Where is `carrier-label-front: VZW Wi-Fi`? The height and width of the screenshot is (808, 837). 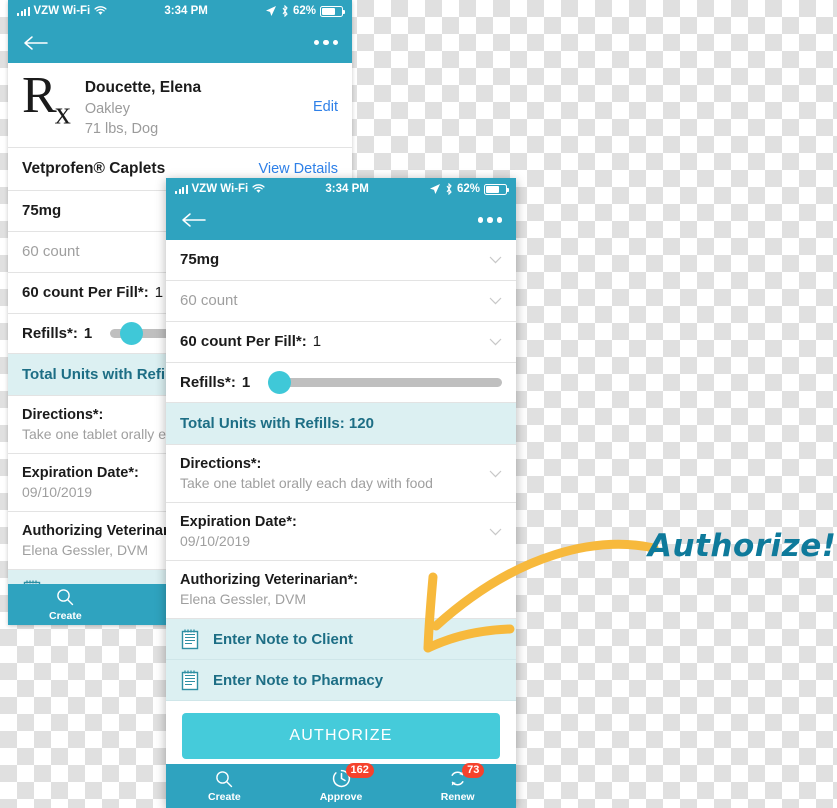 carrier-label-front: VZW Wi-Fi is located at coordinates (220, 189).